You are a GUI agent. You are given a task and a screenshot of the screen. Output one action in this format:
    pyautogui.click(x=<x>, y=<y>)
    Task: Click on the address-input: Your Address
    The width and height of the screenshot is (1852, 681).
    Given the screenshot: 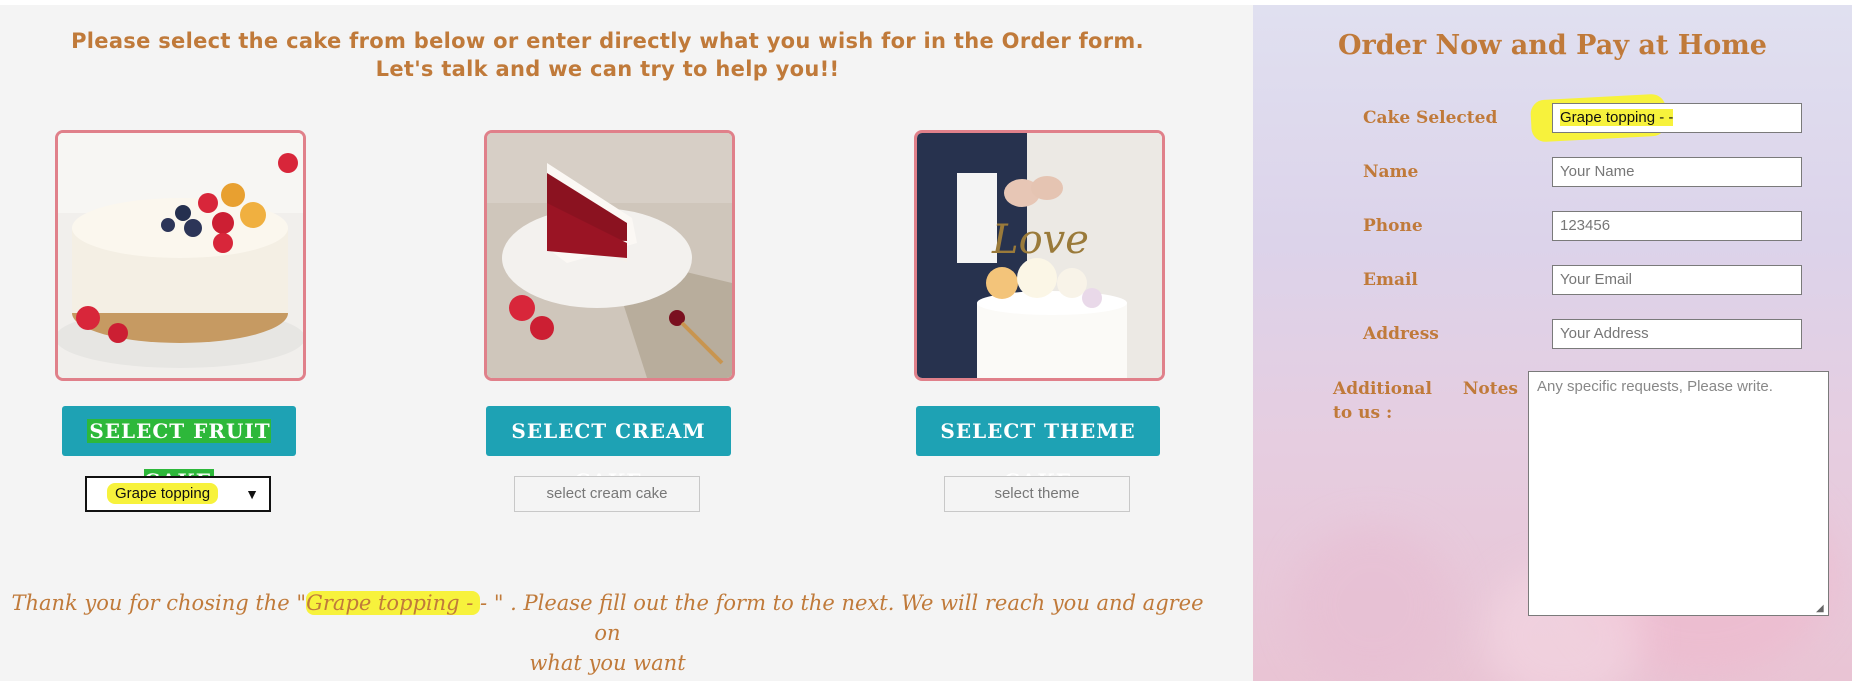 What is the action you would take?
    pyautogui.click(x=1677, y=334)
    